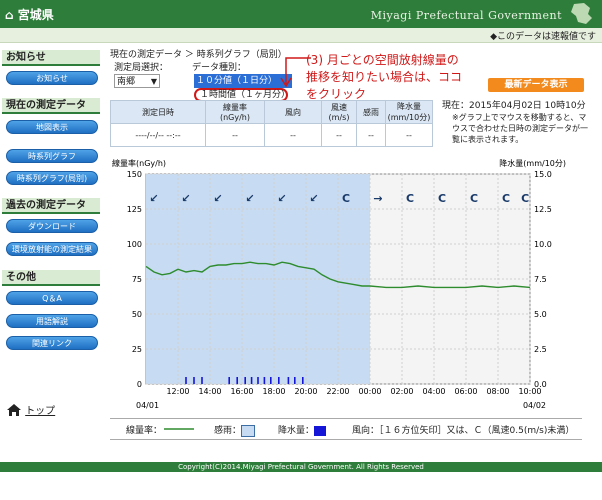  Describe the element at coordinates (293, 135) in the screenshot. I see `cell-wind-dir: --` at that location.